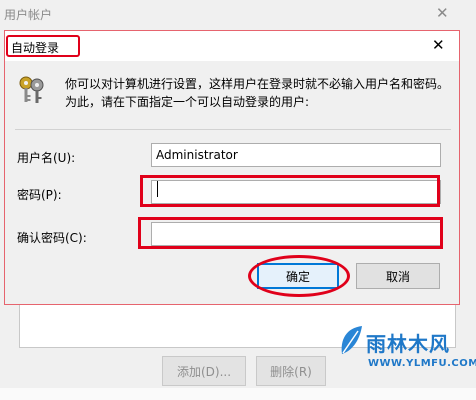 The image size is (476, 400). I want to click on dialog-titlebar: 自动登录 ✕, so click(232, 46).